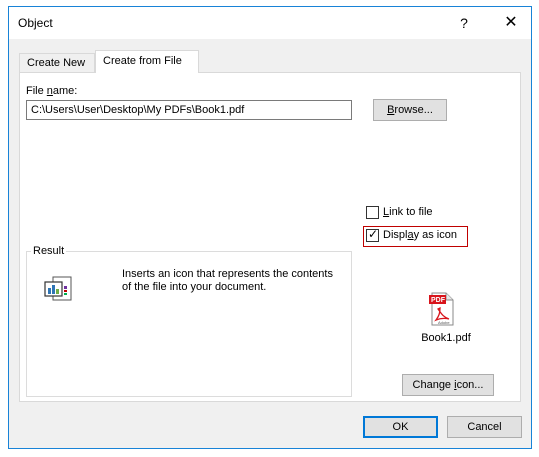  Describe the element at coordinates (189, 110) in the screenshot. I see `file-name-field: C:\Users\User\Desktop\My PDFs\Book1.pdf` at that location.